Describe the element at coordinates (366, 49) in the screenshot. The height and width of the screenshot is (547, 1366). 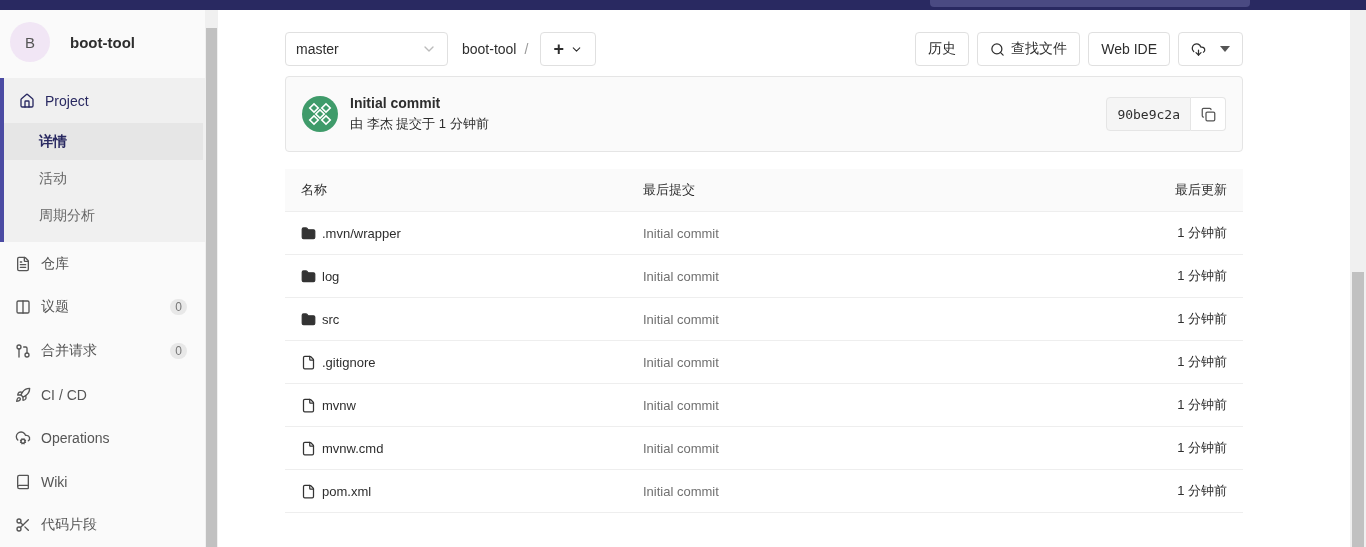
I see `branch-dropdown: master` at that location.